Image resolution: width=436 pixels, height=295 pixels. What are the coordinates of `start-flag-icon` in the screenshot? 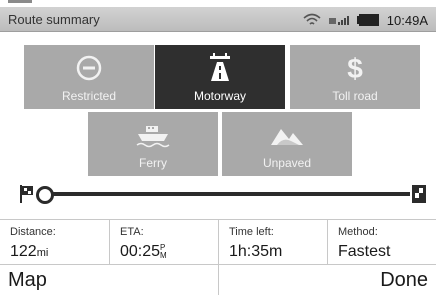 It's located at (26, 194).